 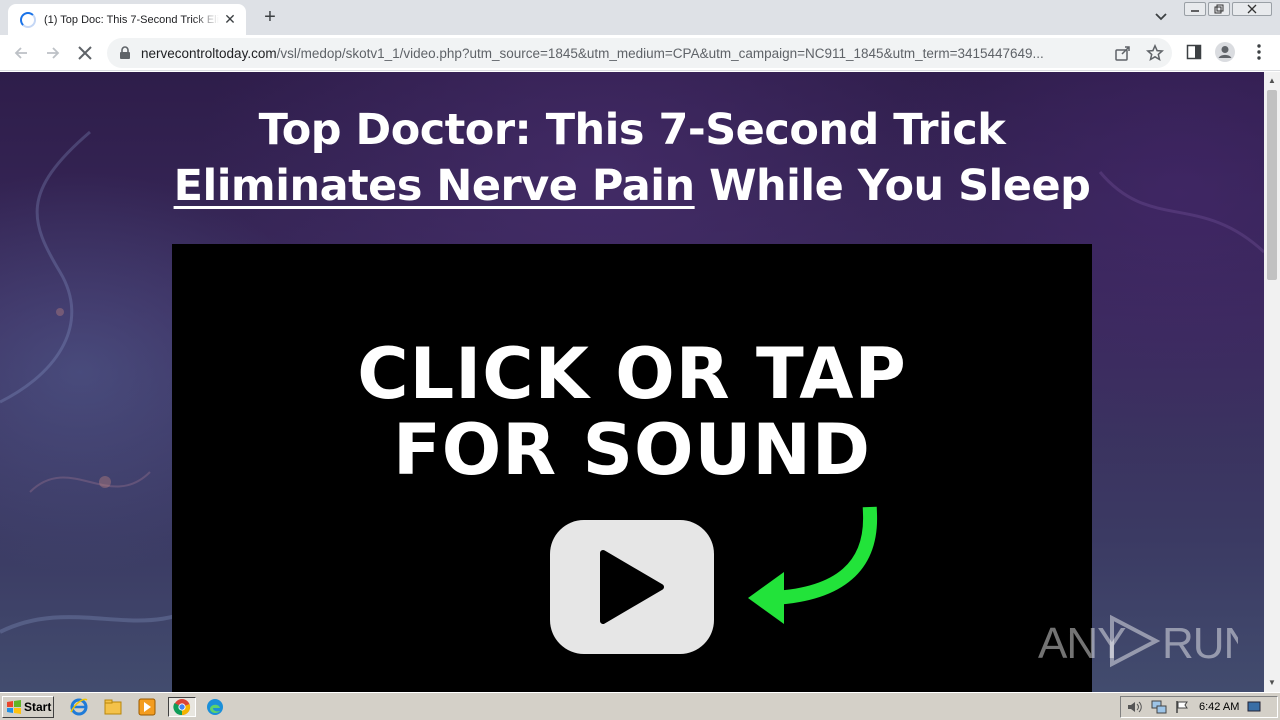 I want to click on edge-icon, so click(x=215, y=707).